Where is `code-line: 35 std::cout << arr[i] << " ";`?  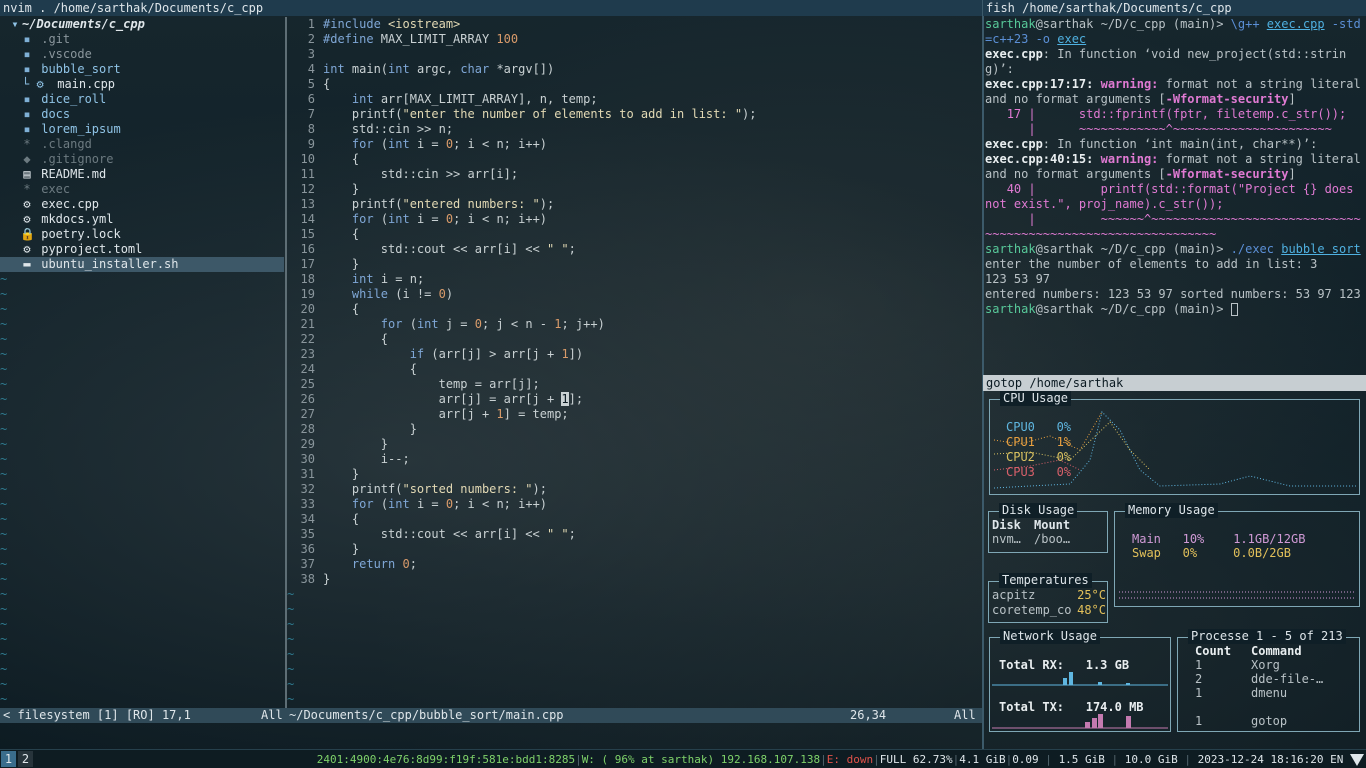 code-line: 35 std::cout << arr[i] << " "; is located at coordinates (634, 534).